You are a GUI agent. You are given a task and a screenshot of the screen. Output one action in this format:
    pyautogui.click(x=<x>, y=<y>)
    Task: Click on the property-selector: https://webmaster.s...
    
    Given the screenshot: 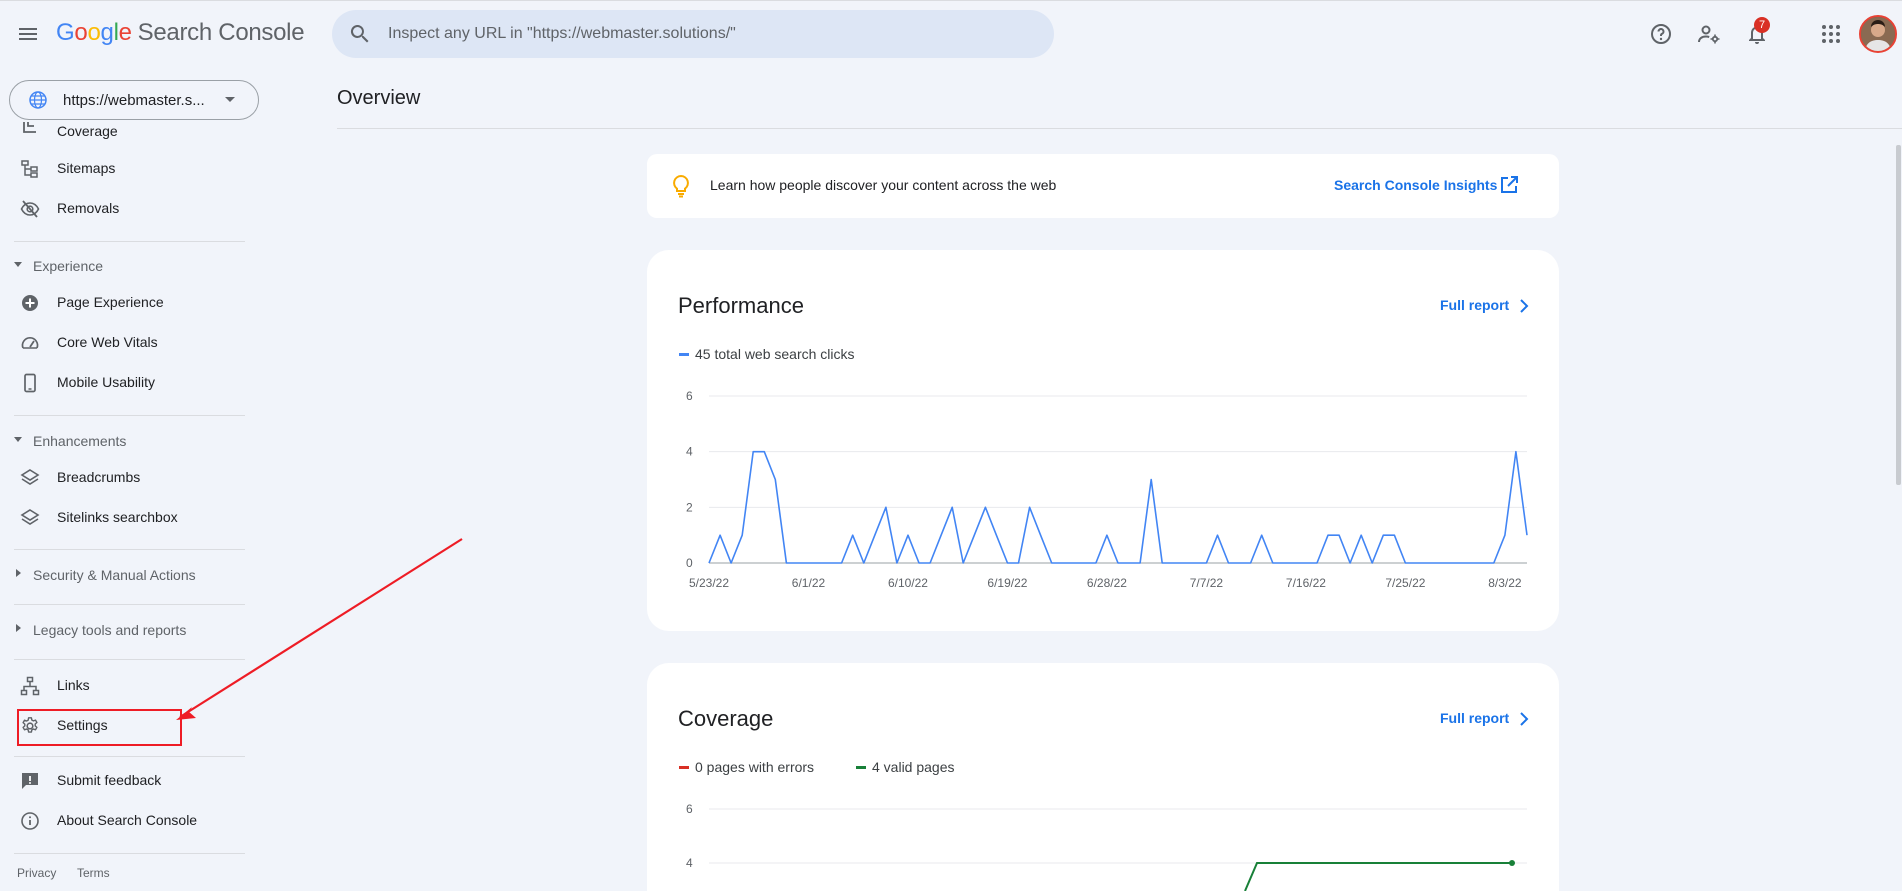 What is the action you would take?
    pyautogui.click(x=134, y=100)
    